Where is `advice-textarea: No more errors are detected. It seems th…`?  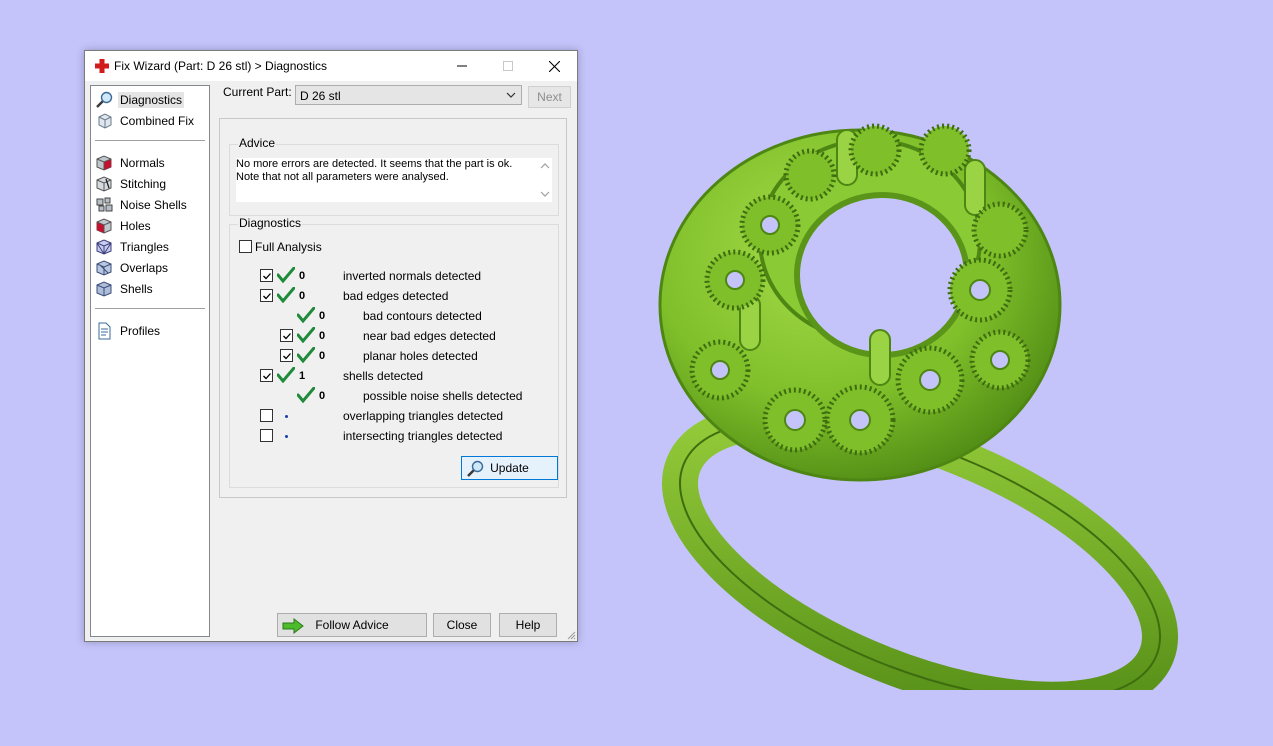 advice-textarea: No more errors are detected. It seems th… is located at coordinates (387, 180).